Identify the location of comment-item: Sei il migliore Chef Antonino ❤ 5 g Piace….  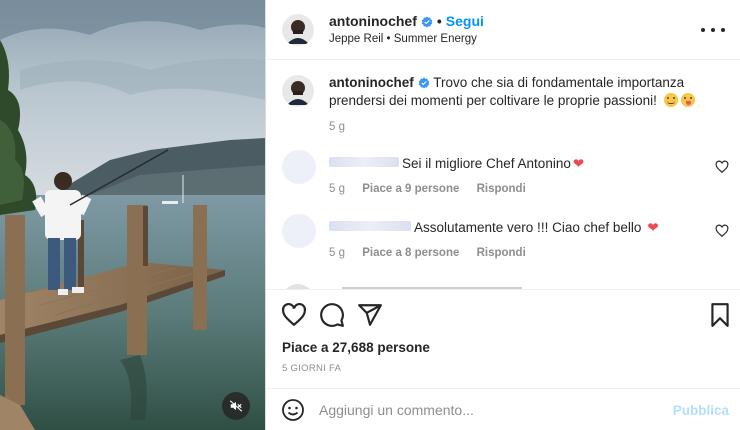
(503, 180).